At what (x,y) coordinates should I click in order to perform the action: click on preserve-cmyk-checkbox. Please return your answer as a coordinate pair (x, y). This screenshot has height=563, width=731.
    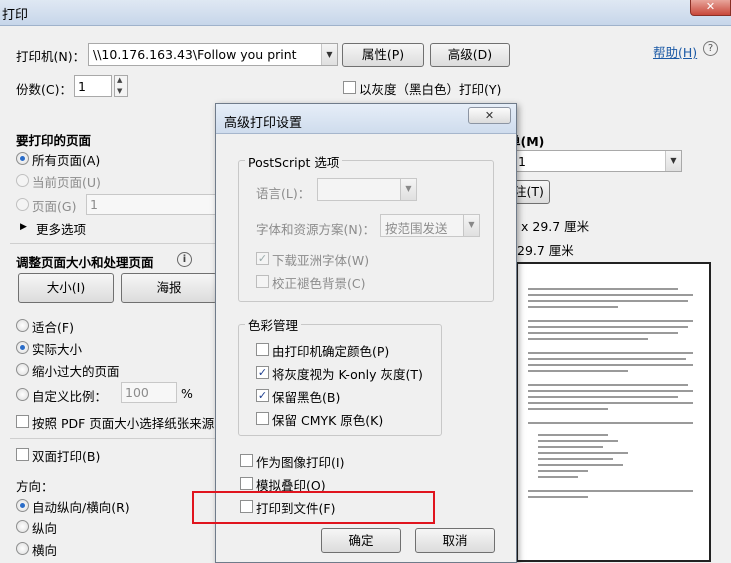
    Looking at the image, I should click on (262, 418).